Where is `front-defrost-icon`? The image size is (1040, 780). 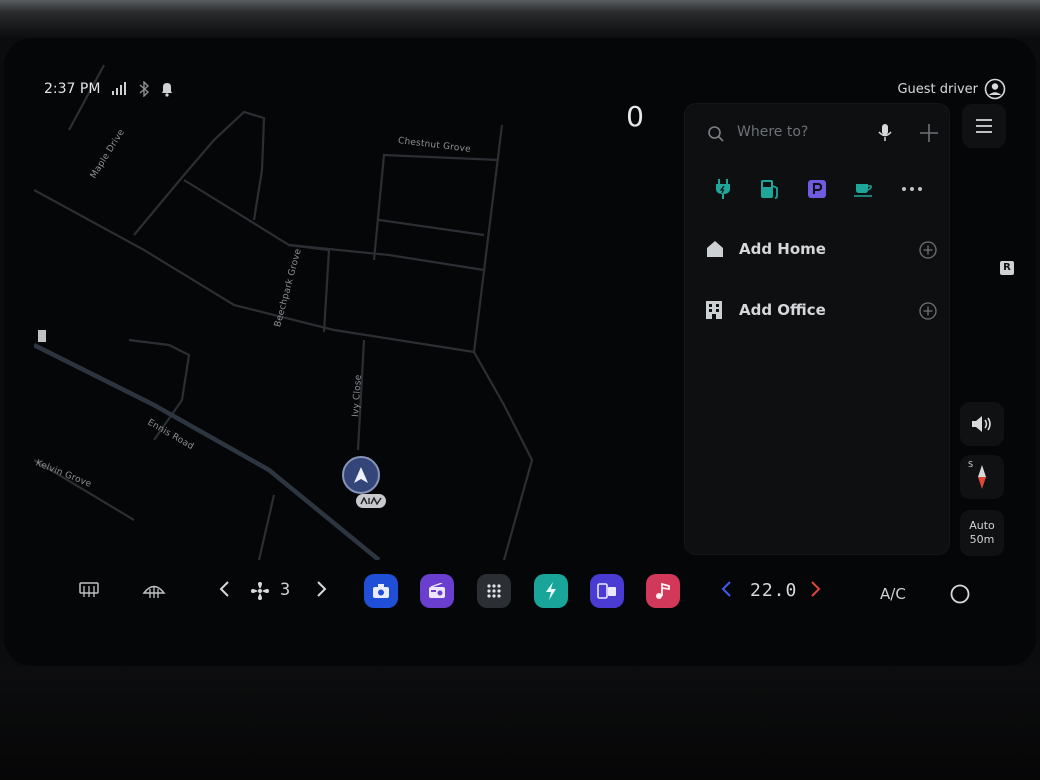
front-defrost-icon is located at coordinates (154, 591).